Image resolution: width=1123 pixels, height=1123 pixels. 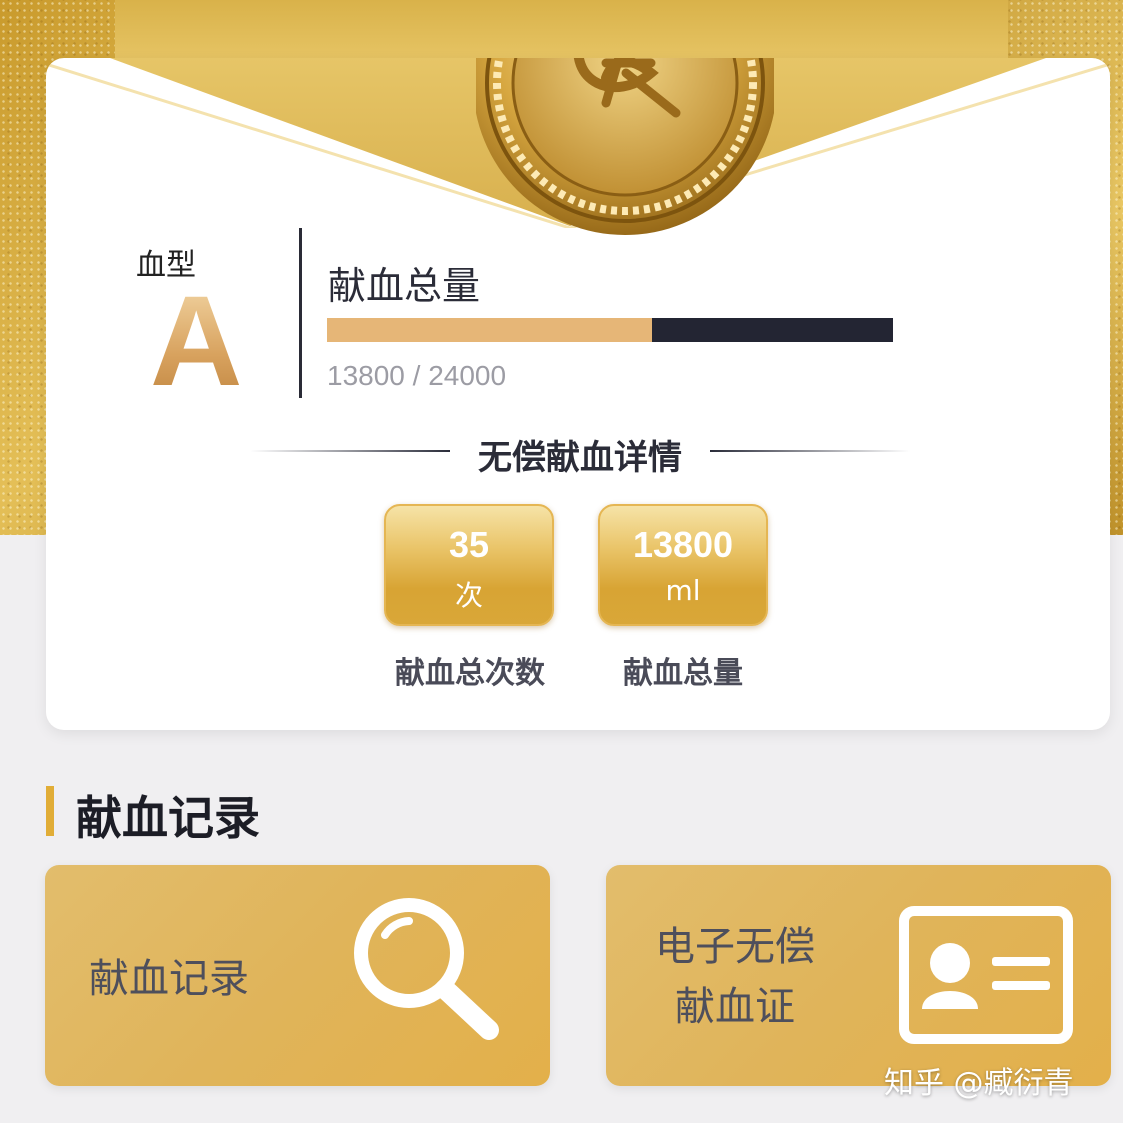 I want to click on details-section-title: 无偿献血详情, so click(x=580, y=458).